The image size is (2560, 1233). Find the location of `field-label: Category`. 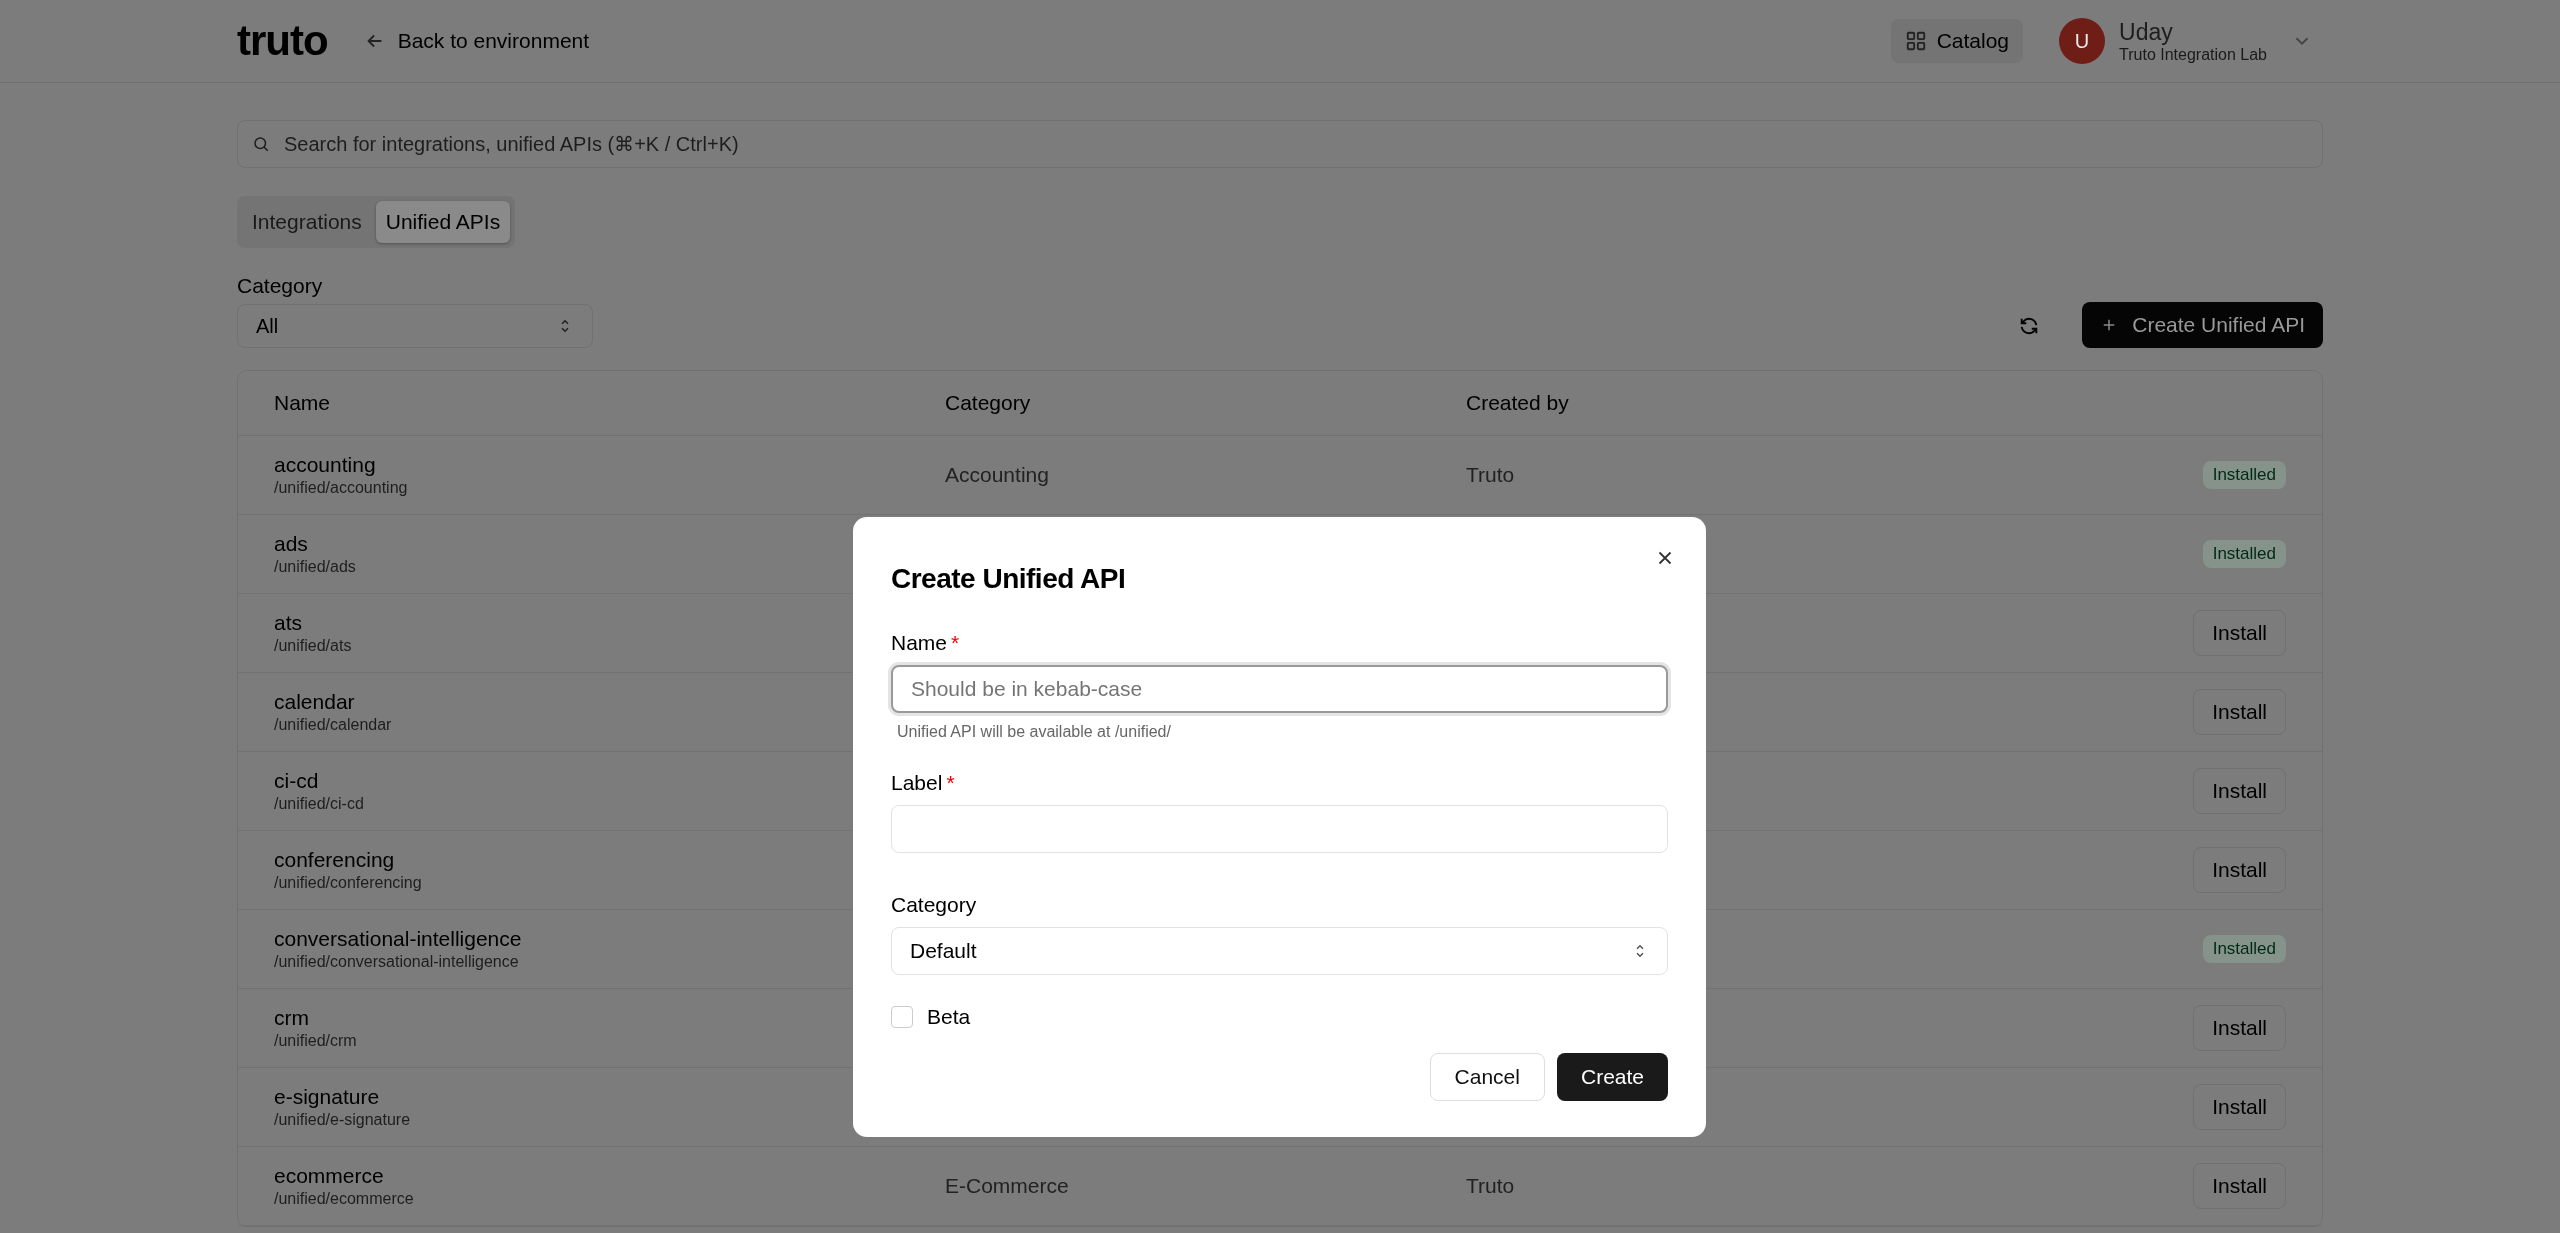

field-label: Category is located at coordinates (934, 905).